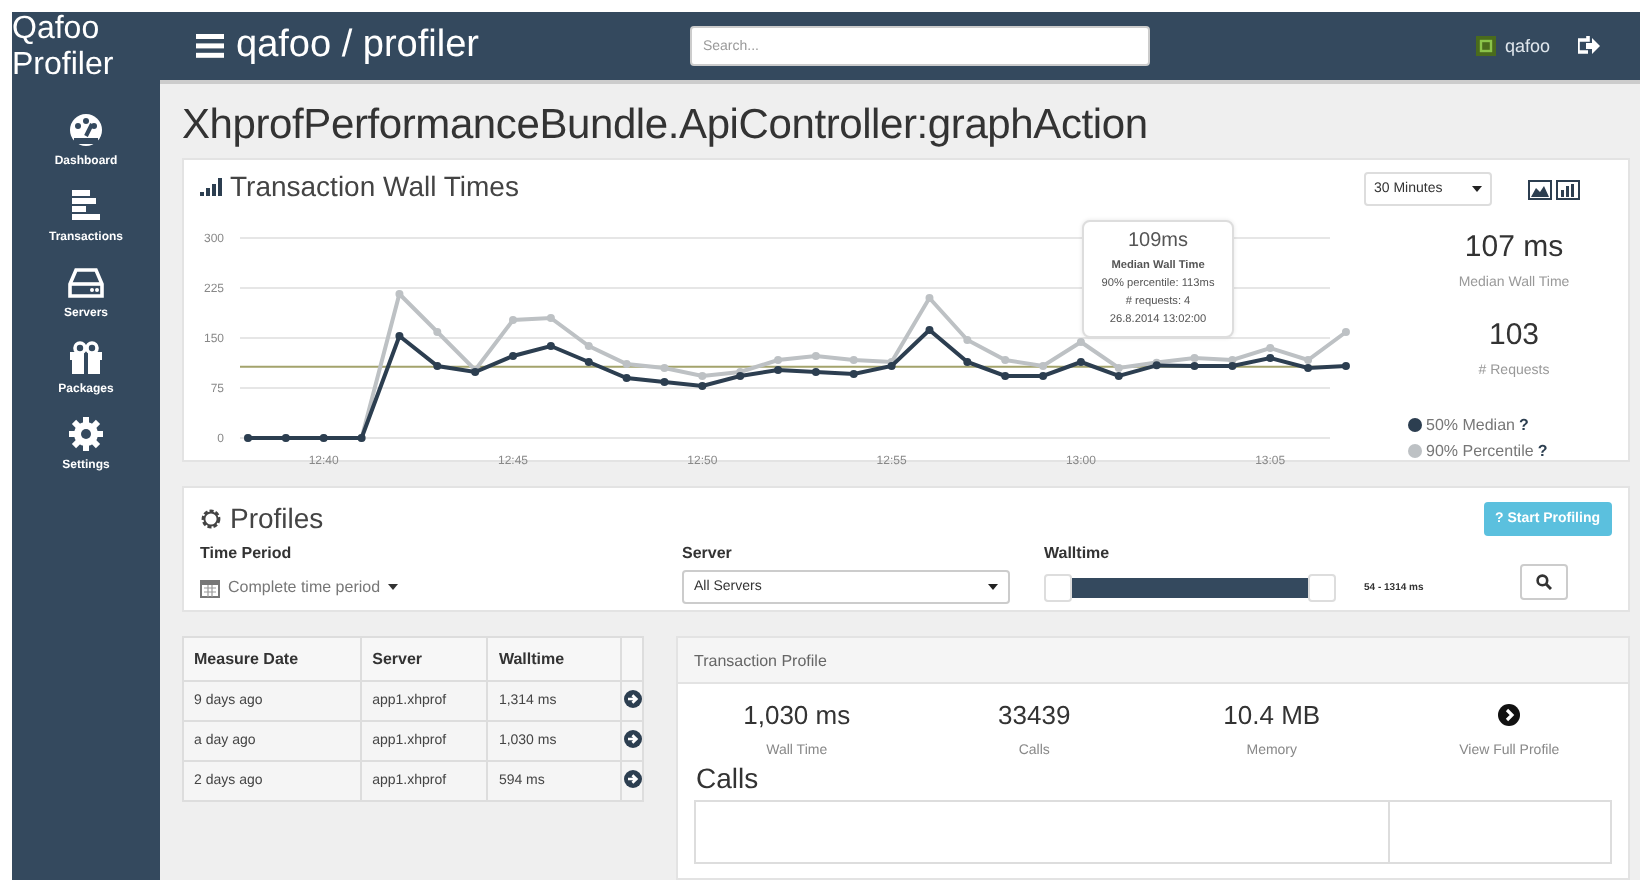 The height and width of the screenshot is (880, 1640). What do you see at coordinates (357, 46) in the screenshot?
I see `app-title: qafoo / profiler` at bounding box center [357, 46].